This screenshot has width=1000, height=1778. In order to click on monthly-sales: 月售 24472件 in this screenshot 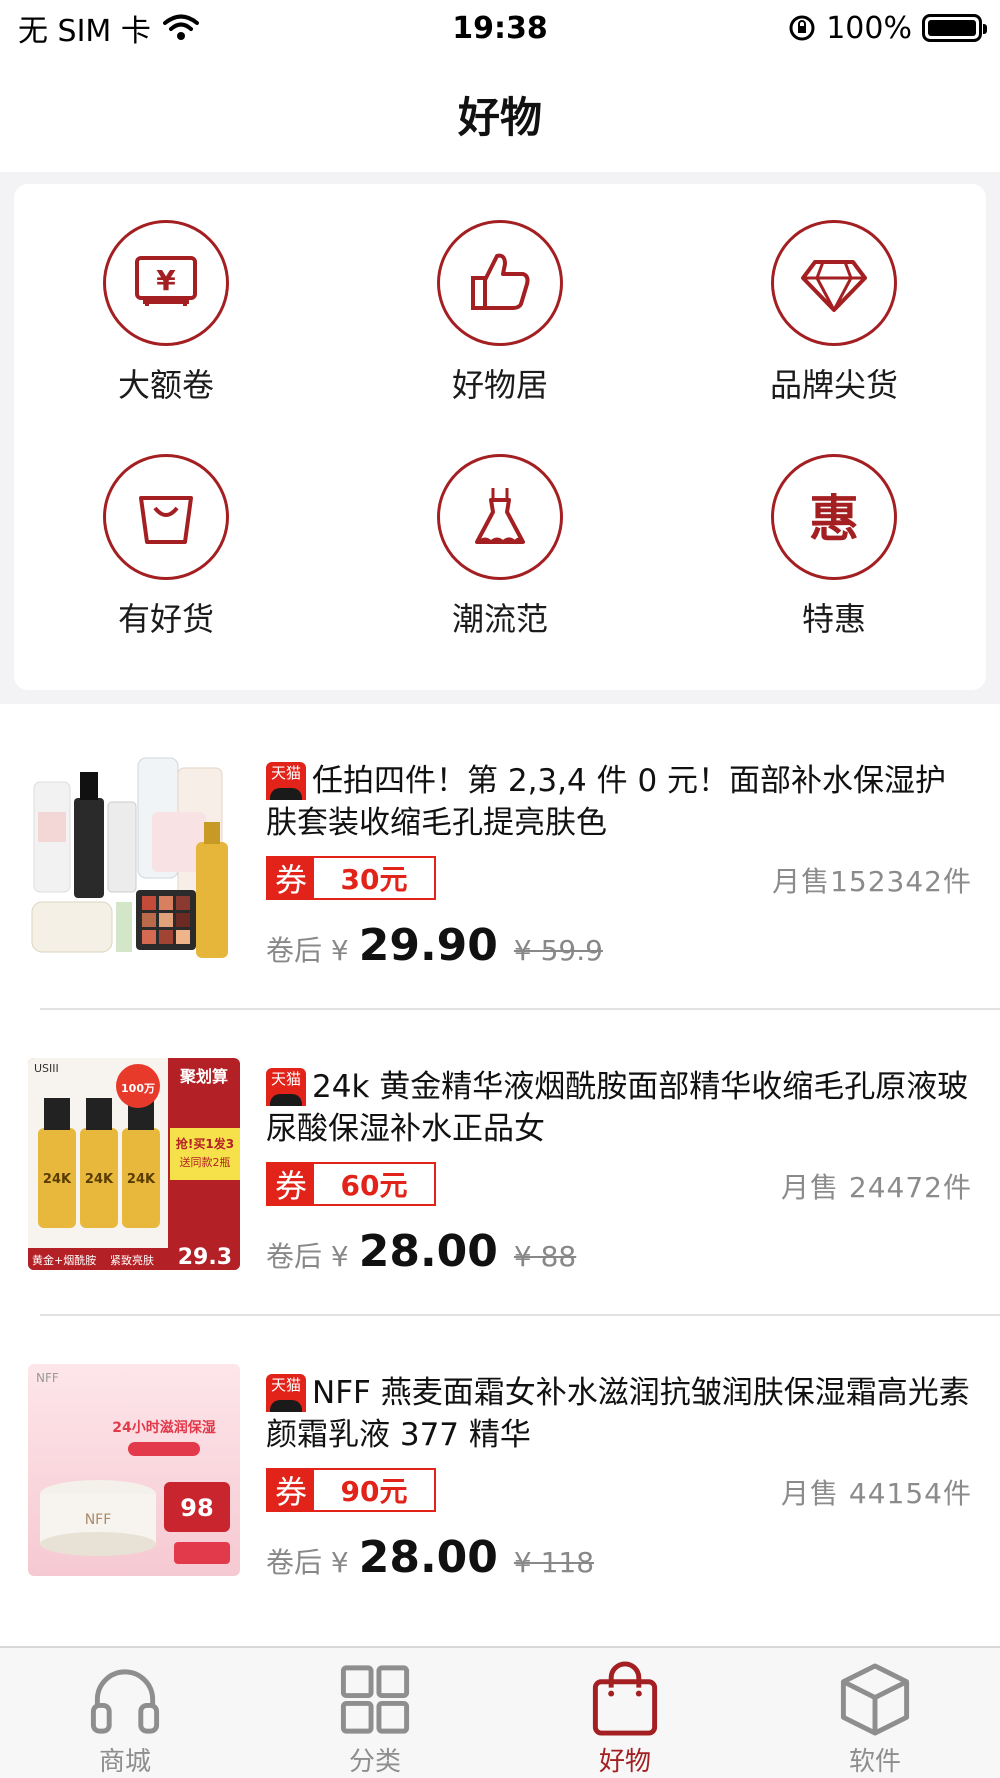, I will do `click(876, 1187)`.